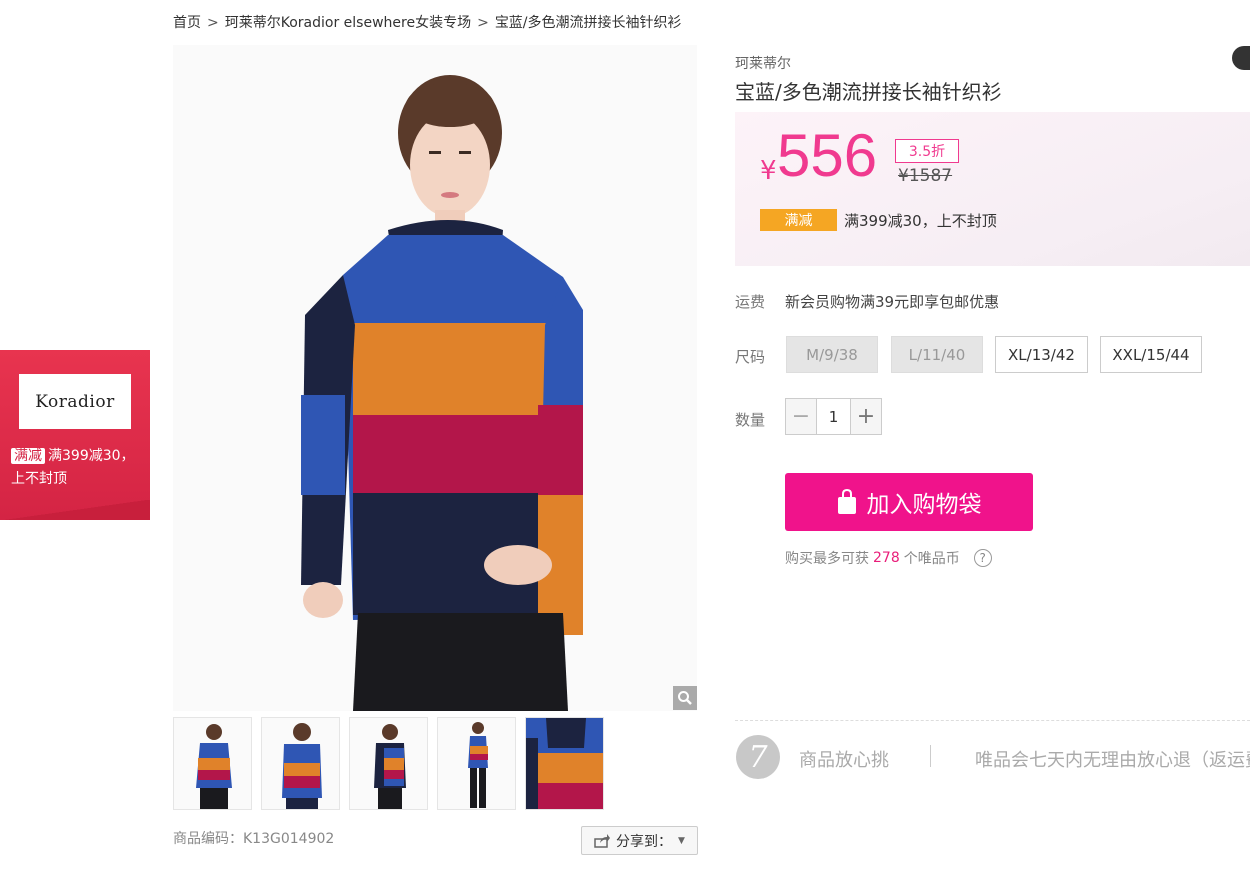 The image size is (1250, 869). I want to click on brand-float-panel: Koradior 满减 满399减30，上不封顶, so click(75, 435).